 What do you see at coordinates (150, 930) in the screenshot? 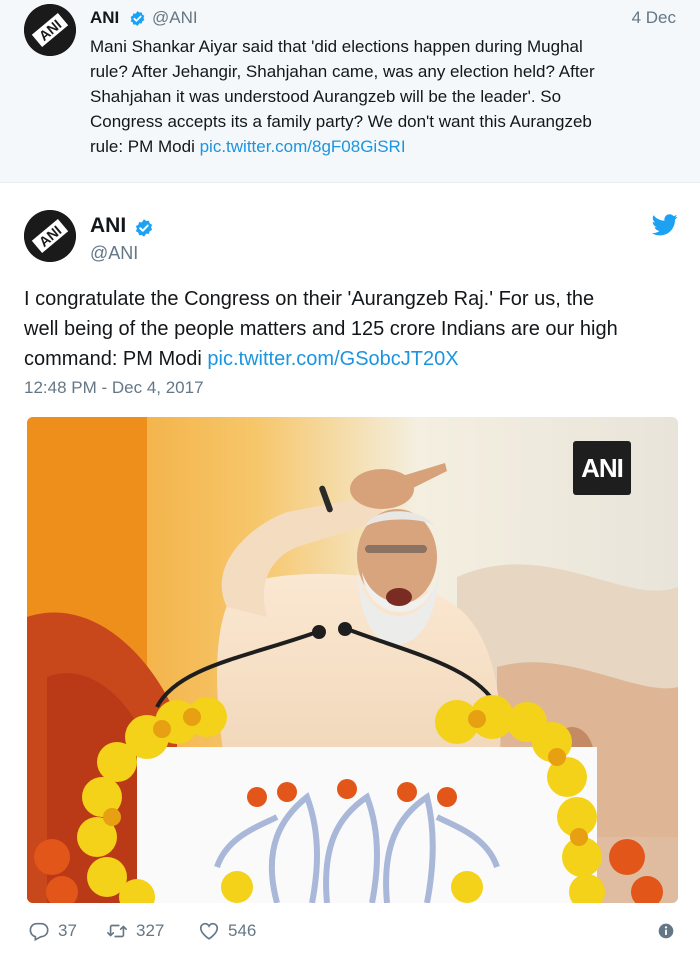
I see `retweet-count: 327` at bounding box center [150, 930].